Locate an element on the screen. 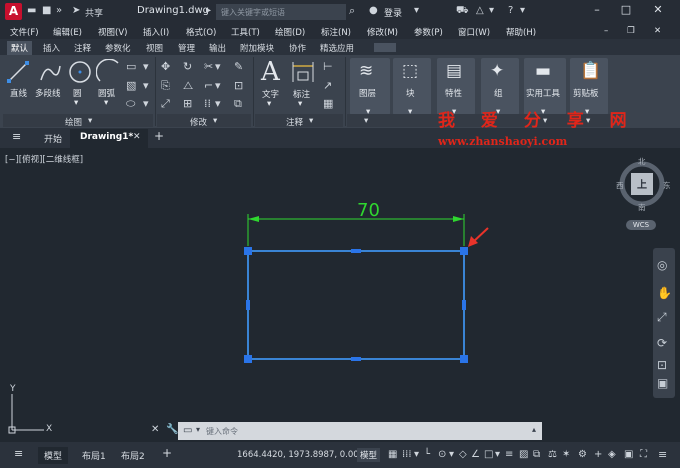  trim-dropdown-icon: ▾ is located at coordinates (218, 66).